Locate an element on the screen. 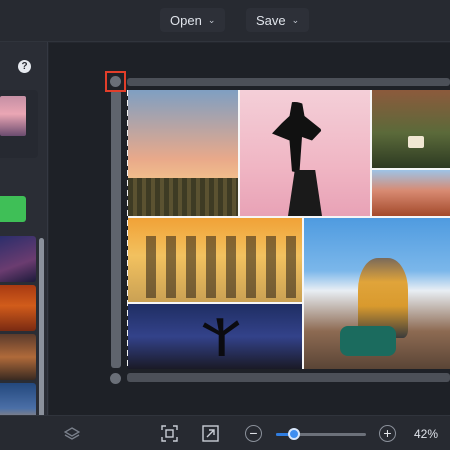 The image size is (450, 450). selection-highlight is located at coordinates (115, 81).